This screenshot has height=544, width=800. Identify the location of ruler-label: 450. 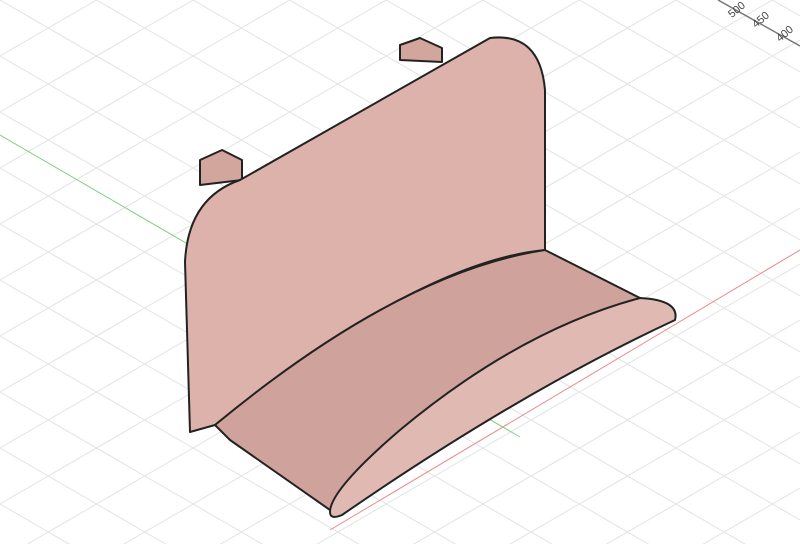
(761, 20).